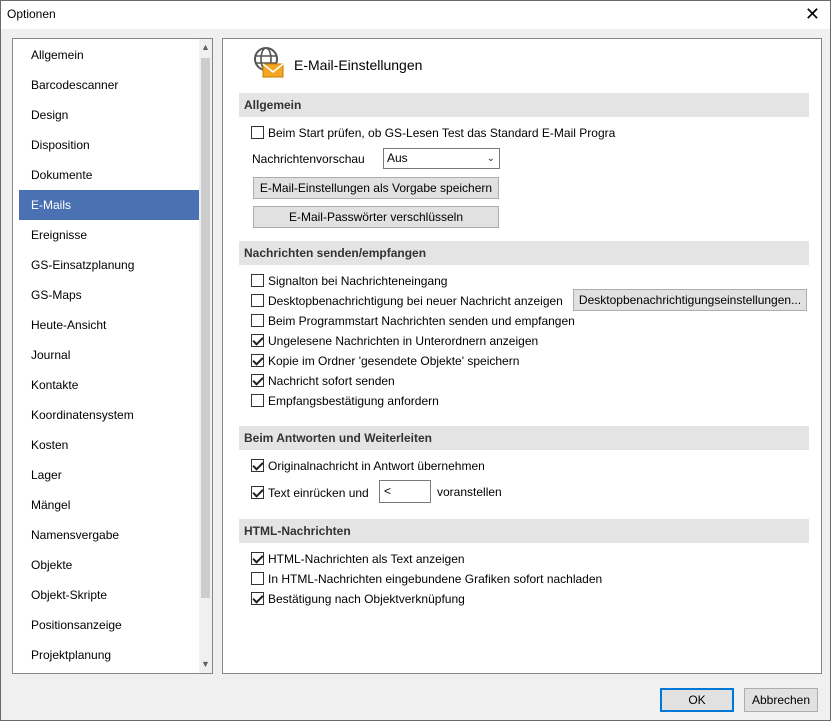  I want to click on nav-item: Allgemein, so click(109, 55).